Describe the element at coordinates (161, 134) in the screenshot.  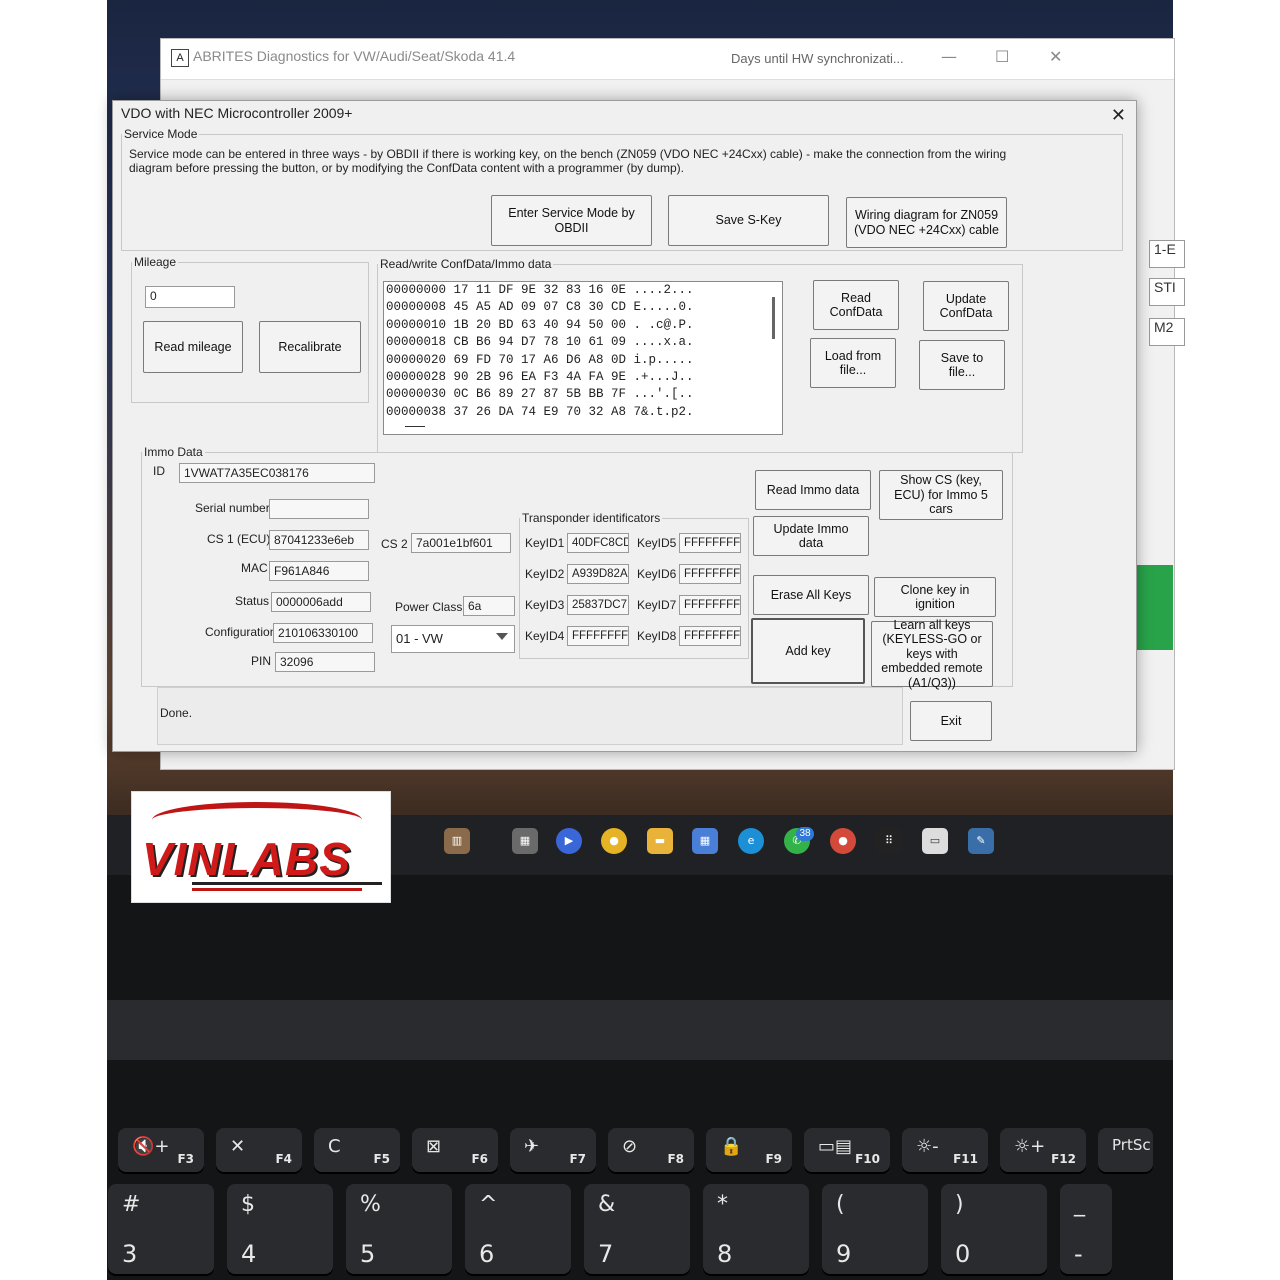
I see `service-mode-legend: Service Mode` at that location.